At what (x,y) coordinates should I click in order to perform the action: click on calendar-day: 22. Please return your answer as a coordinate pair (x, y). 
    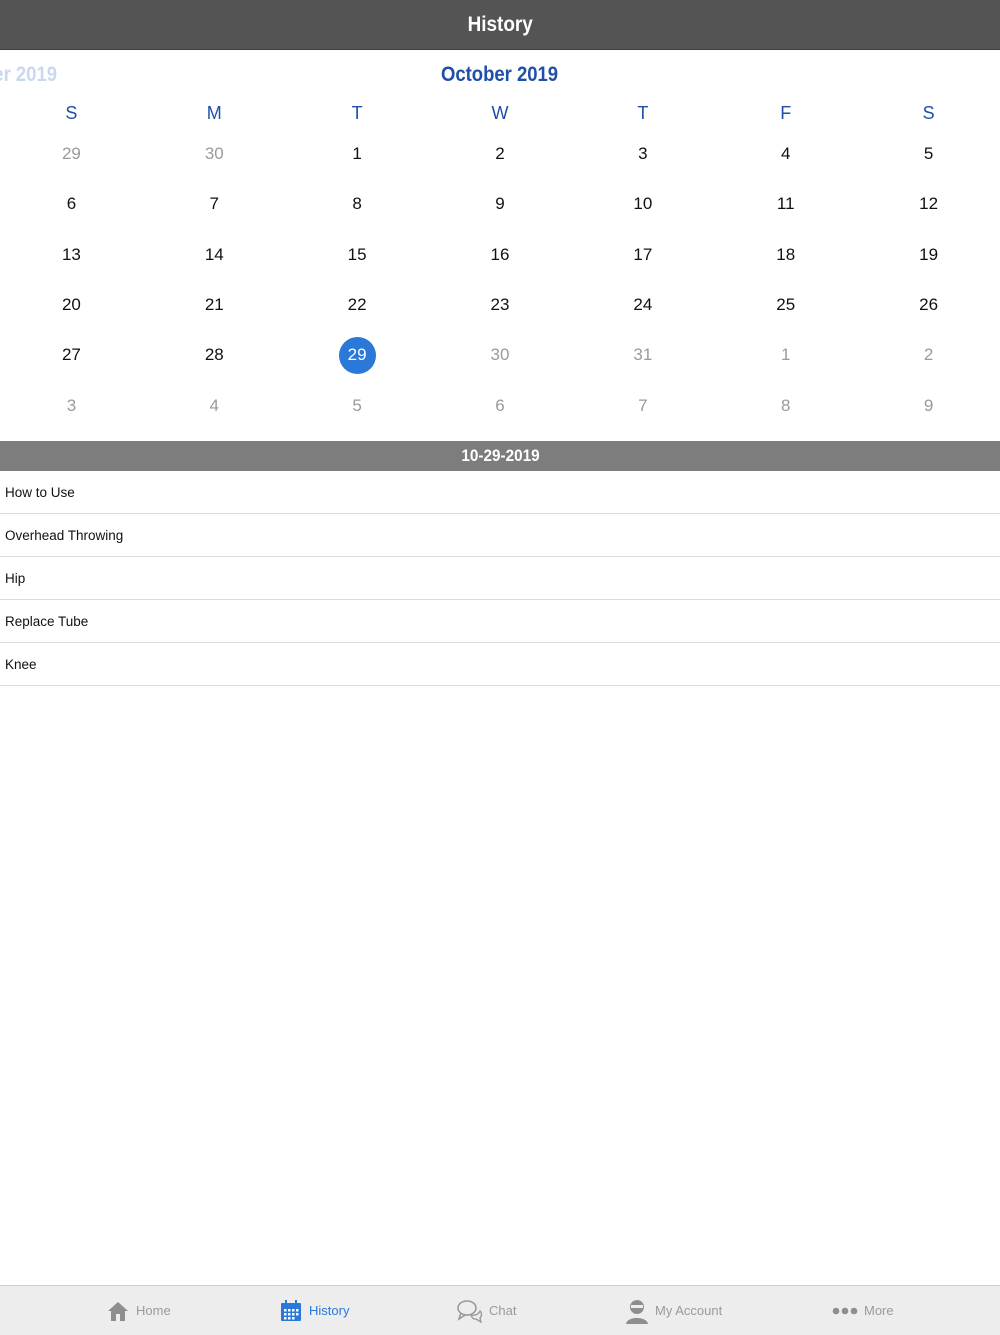
    Looking at the image, I should click on (357, 305).